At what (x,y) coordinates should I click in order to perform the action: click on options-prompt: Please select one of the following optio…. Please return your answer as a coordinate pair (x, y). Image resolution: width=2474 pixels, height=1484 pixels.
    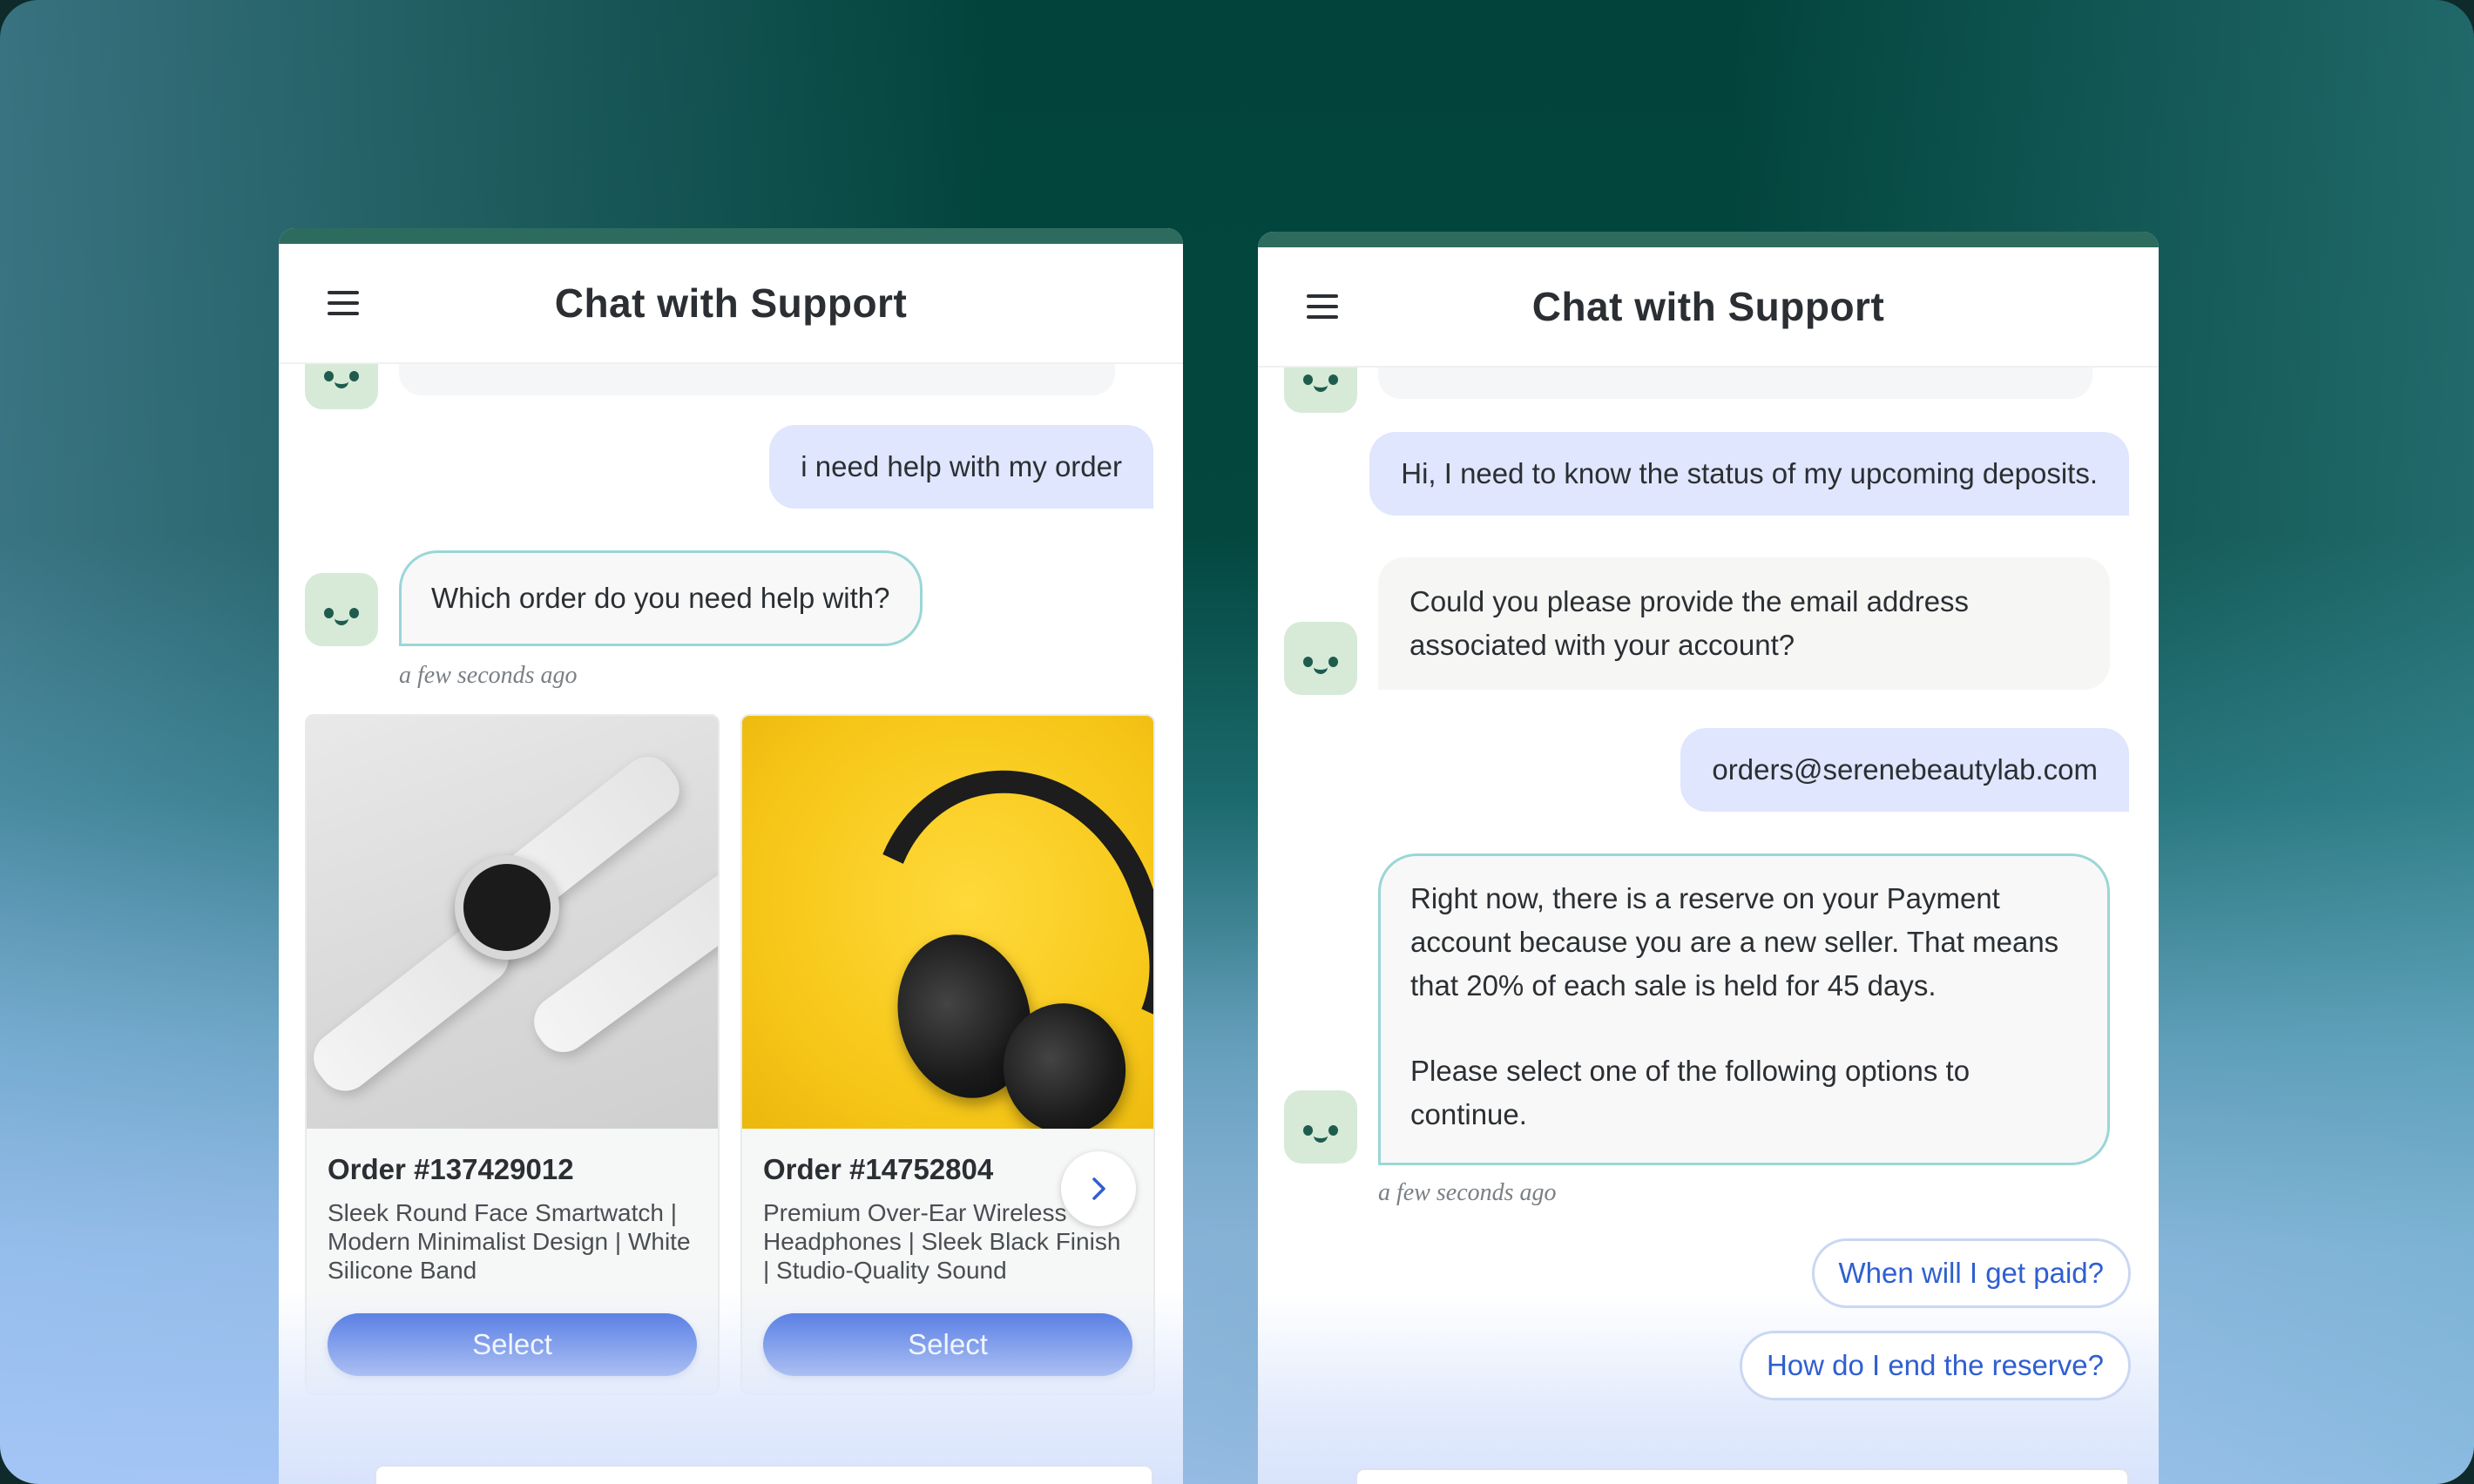
    Looking at the image, I should click on (1690, 1092).